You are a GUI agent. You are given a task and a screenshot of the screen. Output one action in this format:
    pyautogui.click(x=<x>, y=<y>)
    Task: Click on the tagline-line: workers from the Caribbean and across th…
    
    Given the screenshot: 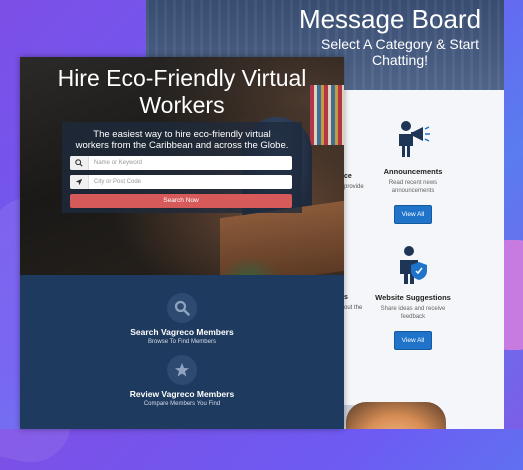 What is the action you would take?
    pyautogui.click(x=182, y=145)
    